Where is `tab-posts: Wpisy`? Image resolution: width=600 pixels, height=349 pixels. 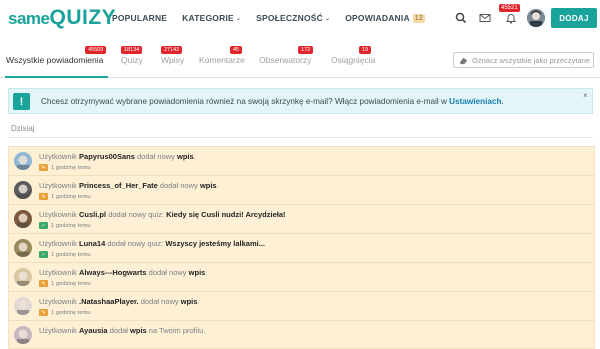
tab-posts: Wpisy is located at coordinates (172, 60).